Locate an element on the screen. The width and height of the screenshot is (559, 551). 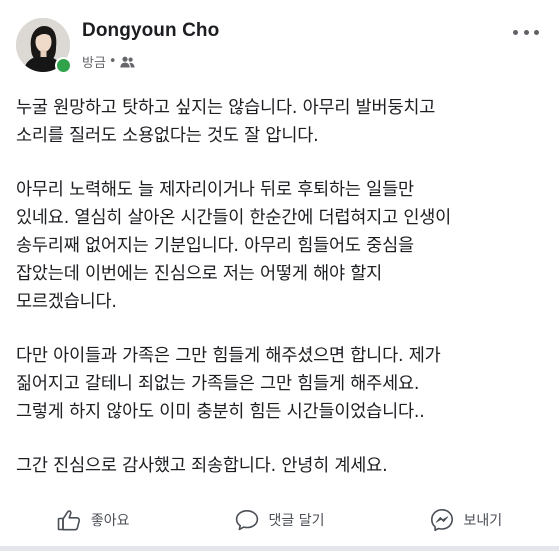
actions-divider is located at coordinates (279, 494).